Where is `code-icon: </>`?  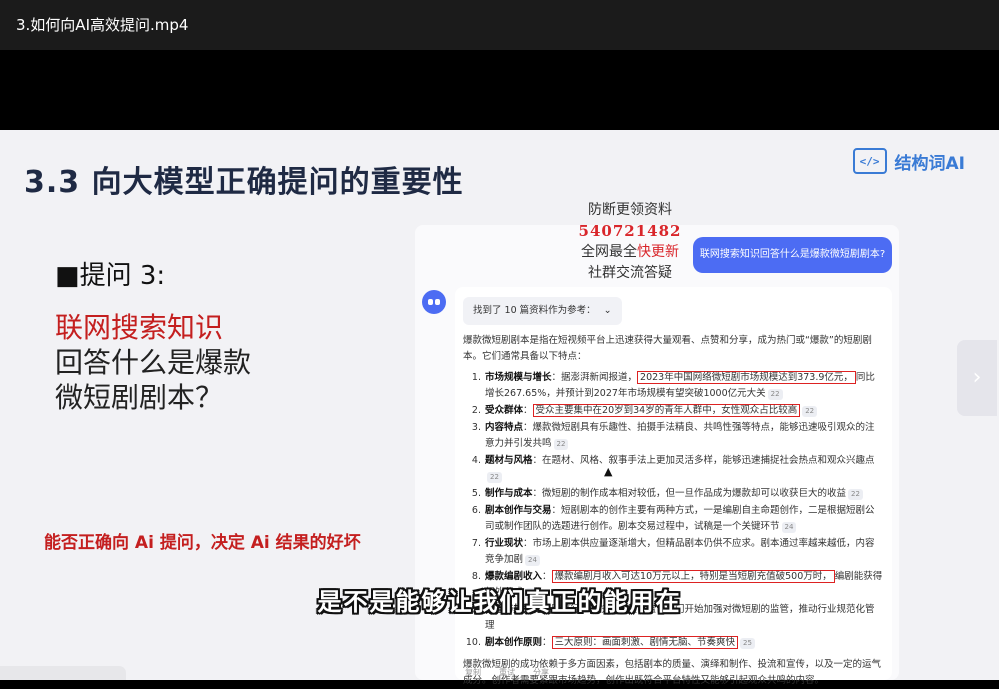 code-icon: </> is located at coordinates (869, 161).